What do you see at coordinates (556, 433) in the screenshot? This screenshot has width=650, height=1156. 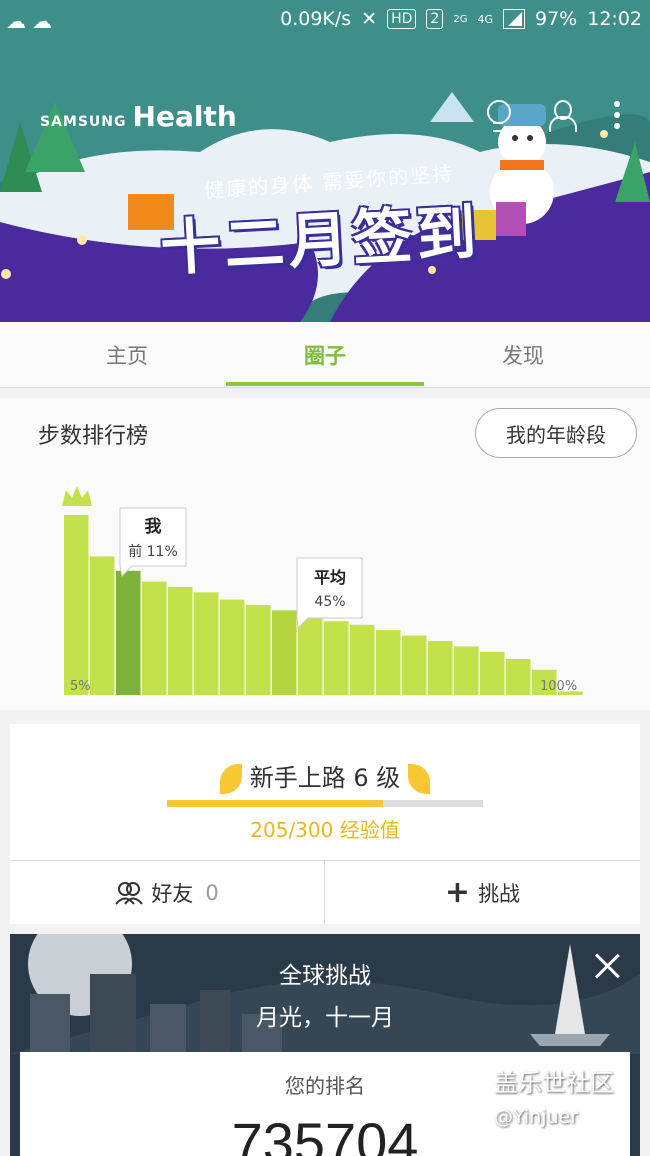 I see `age-group-button: 我的年龄段` at bounding box center [556, 433].